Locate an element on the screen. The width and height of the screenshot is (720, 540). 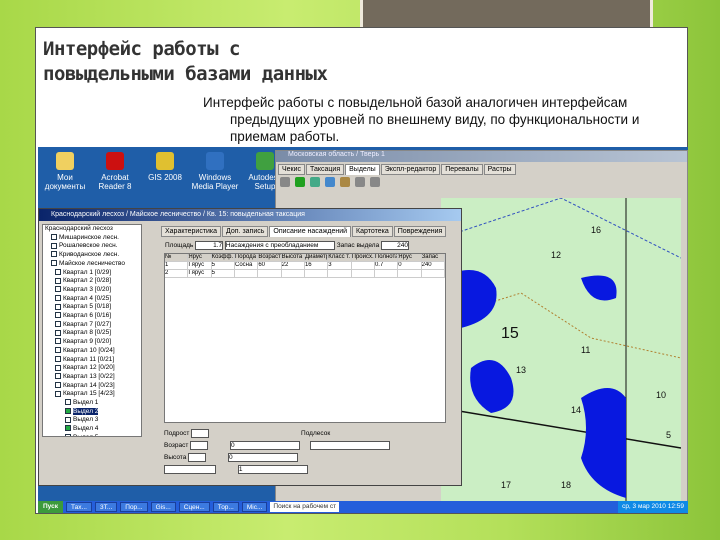
tab-taxation: Характеристика is located at coordinates (191, 231).